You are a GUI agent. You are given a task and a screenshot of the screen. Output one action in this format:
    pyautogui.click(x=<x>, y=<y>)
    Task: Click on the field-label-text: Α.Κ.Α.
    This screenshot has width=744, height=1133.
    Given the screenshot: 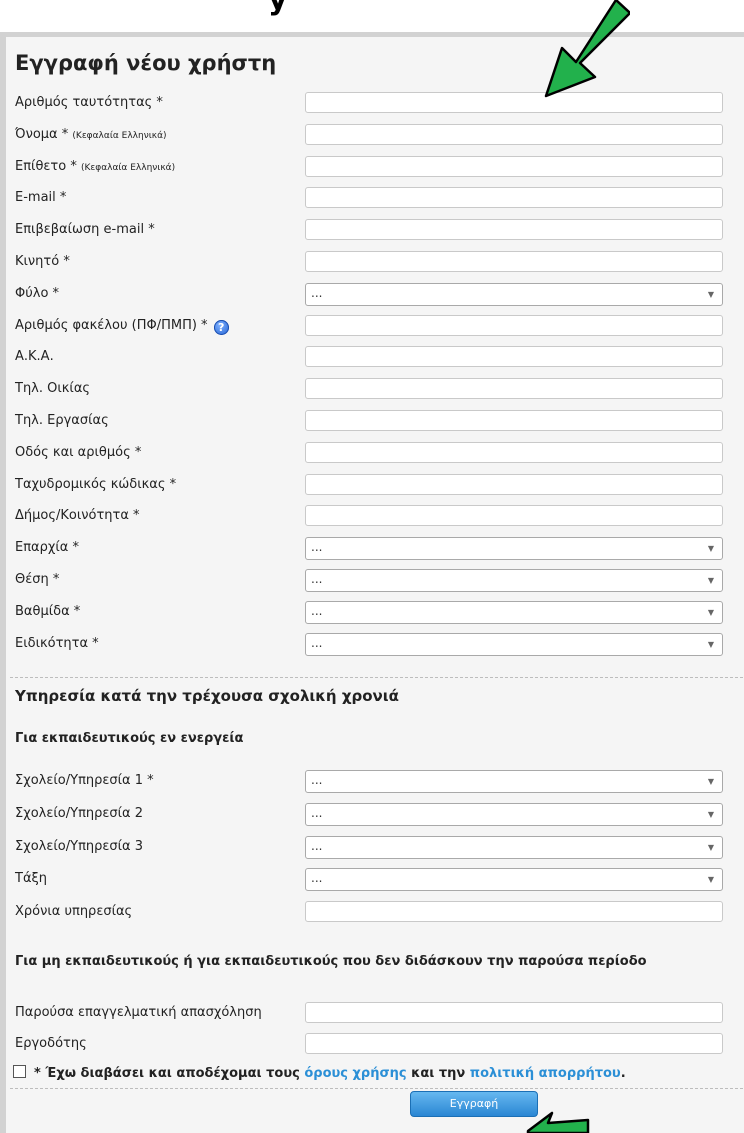 What is the action you would take?
    pyautogui.click(x=34, y=357)
    